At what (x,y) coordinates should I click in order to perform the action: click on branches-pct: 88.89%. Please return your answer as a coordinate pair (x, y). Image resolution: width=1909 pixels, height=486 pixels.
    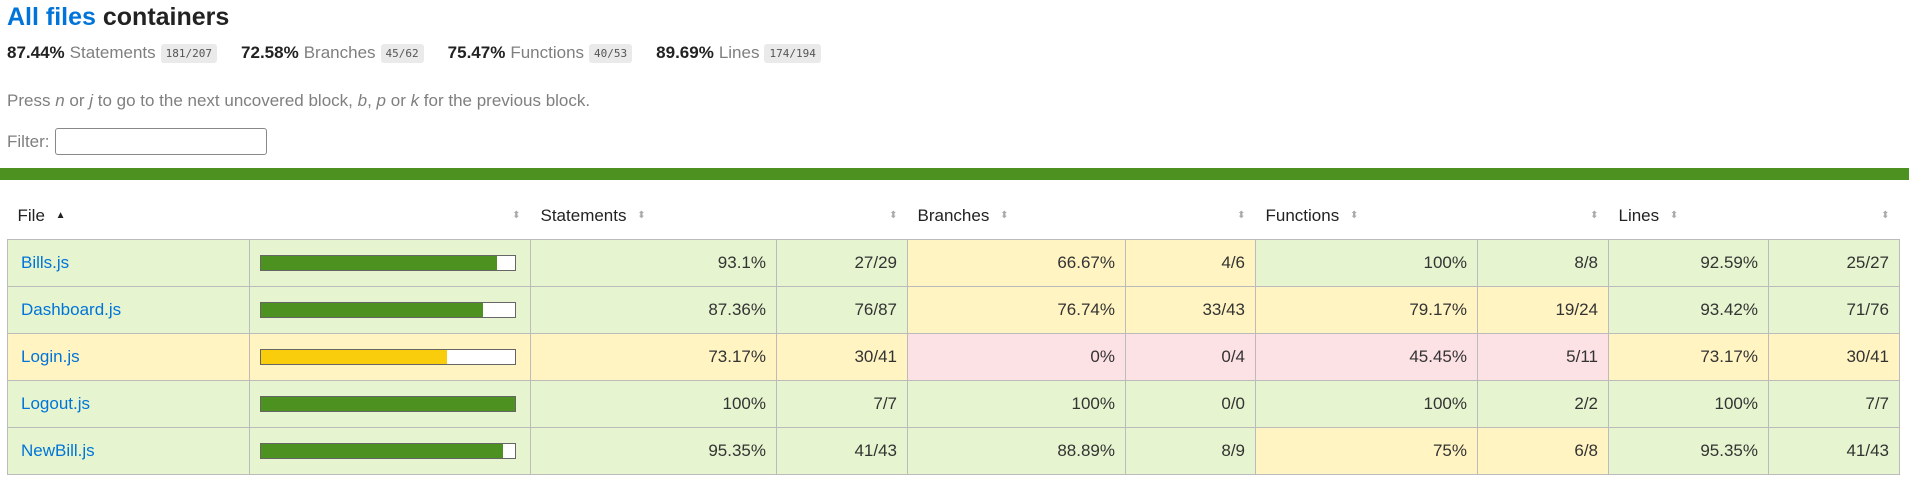
    Looking at the image, I should click on (1016, 450).